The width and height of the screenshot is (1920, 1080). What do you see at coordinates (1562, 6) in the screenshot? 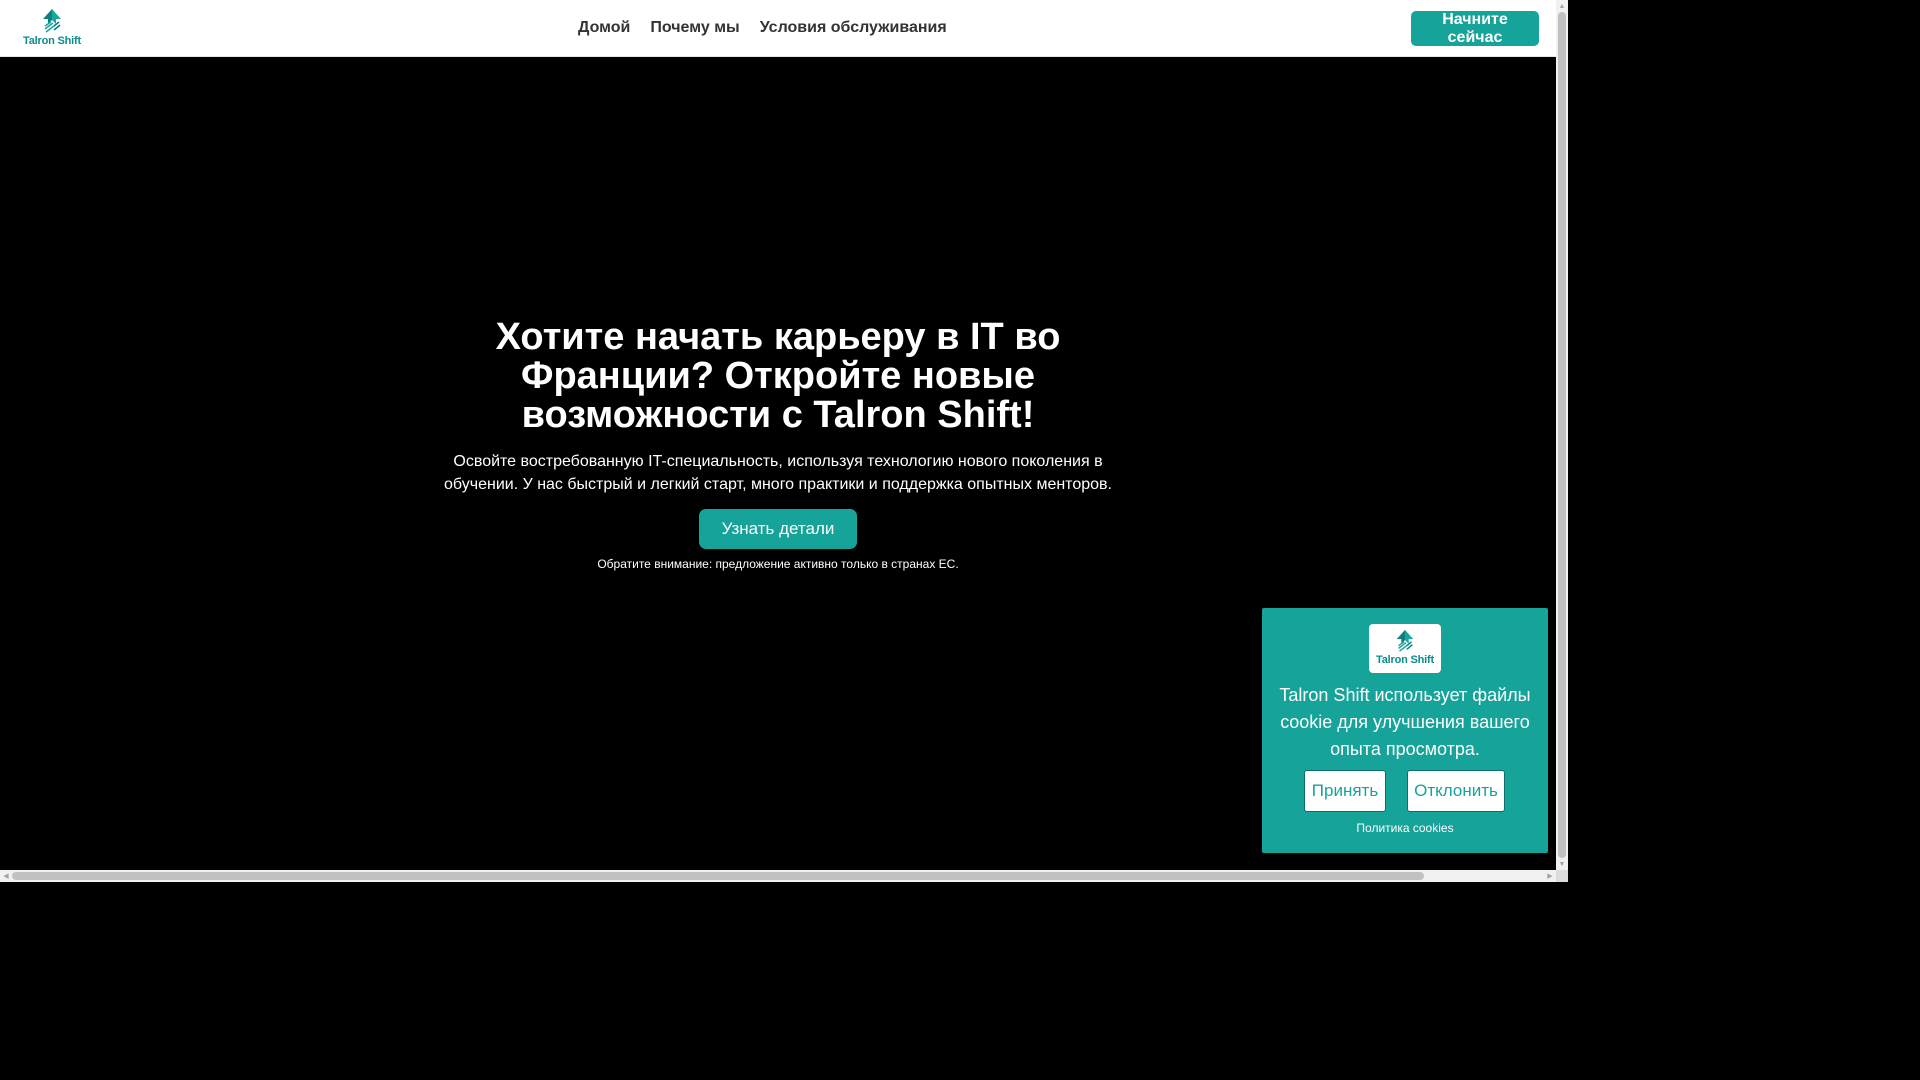
I see `scroll-up-icon: ▲` at bounding box center [1562, 6].